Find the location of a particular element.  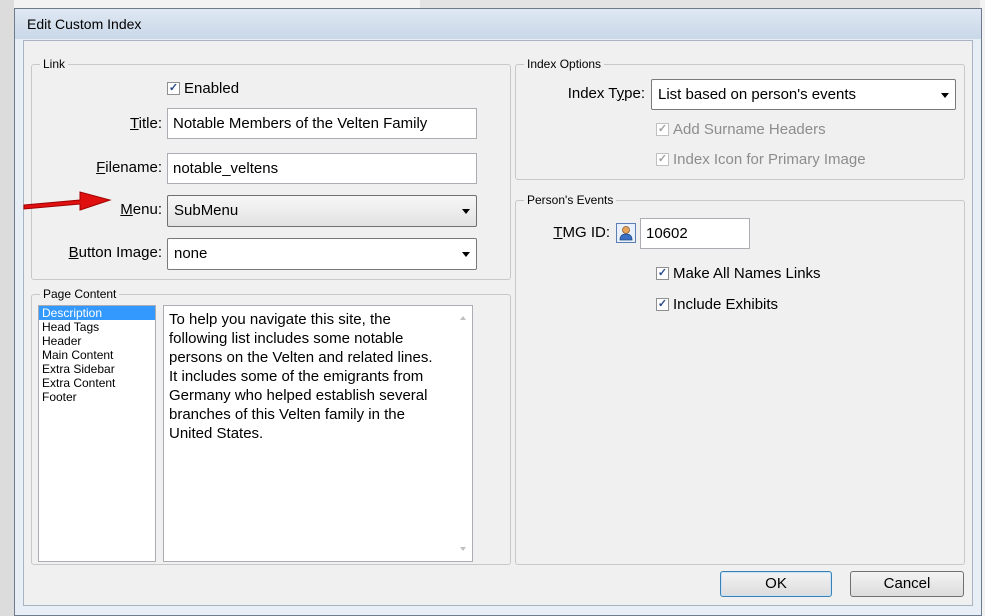

make-all-names-links-label: Make All Names Links is located at coordinates (747, 273).